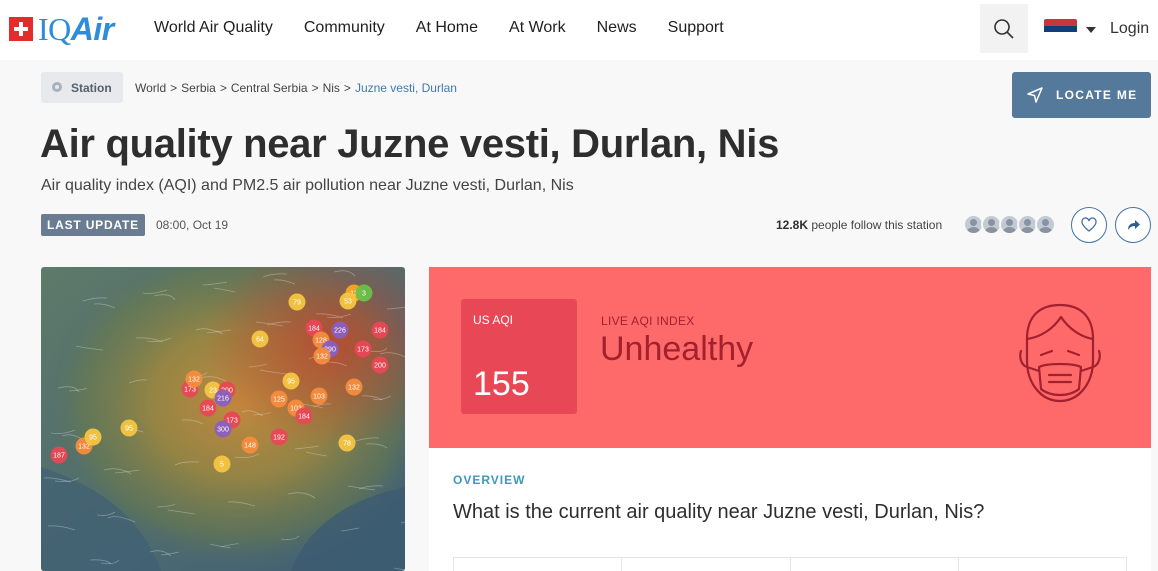  I want to click on face-mask-icon, so click(1060, 353).